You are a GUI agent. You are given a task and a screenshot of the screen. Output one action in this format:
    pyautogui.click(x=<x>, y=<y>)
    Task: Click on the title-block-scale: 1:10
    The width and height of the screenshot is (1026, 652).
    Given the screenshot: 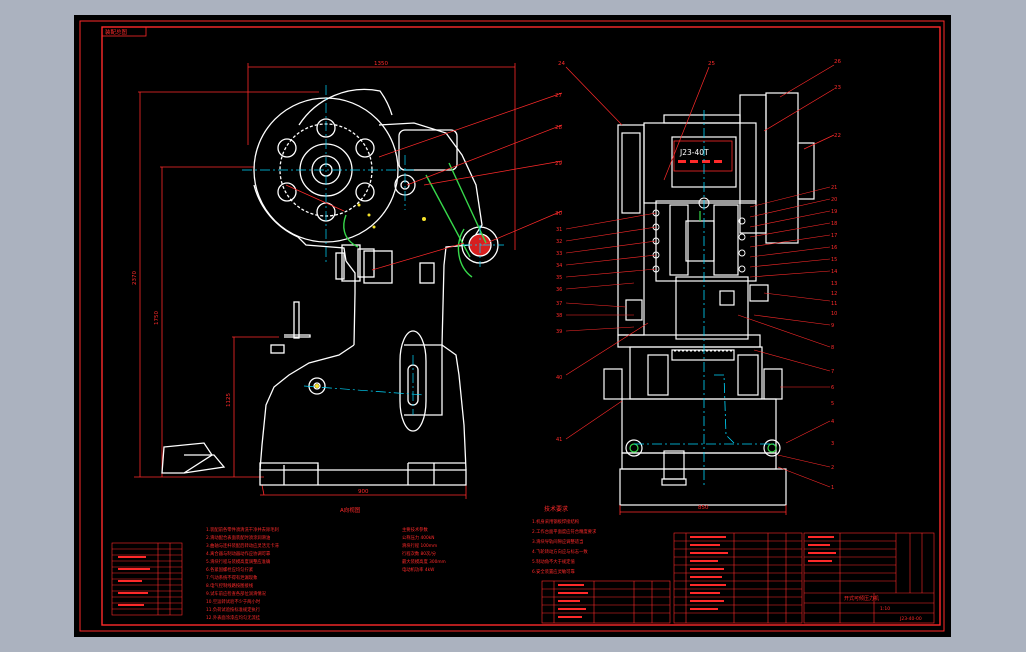 What is the action you would take?
    pyautogui.click(x=885, y=609)
    